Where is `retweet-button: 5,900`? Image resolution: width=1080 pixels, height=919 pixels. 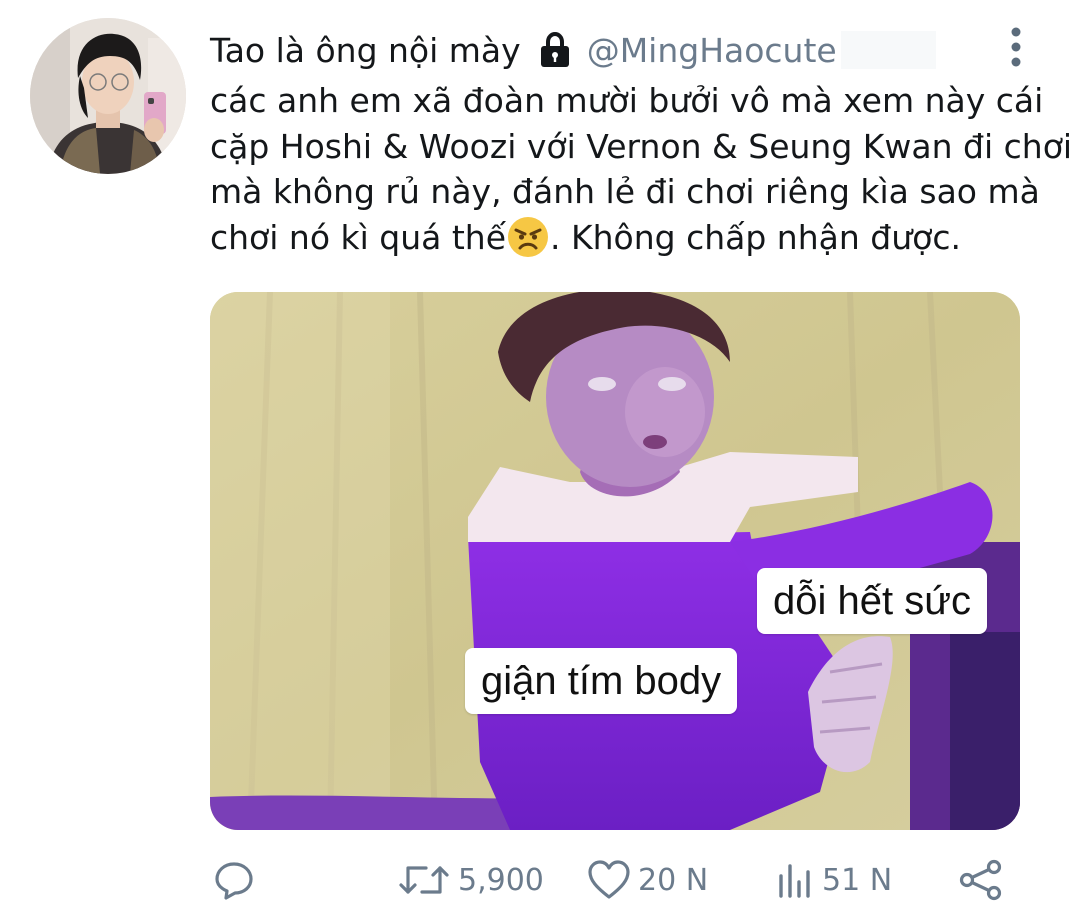 retweet-button: 5,900 is located at coordinates (470, 880).